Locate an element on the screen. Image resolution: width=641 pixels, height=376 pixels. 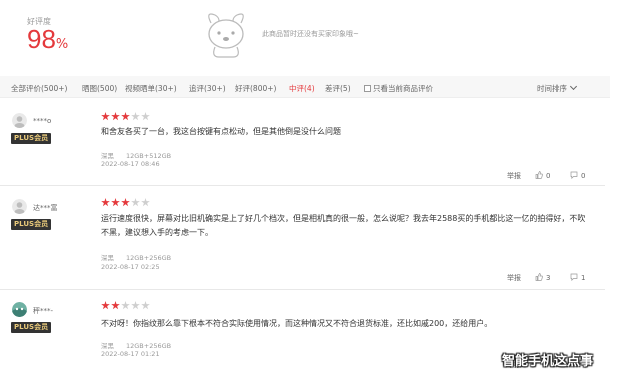
filter-negative: 差评(5) is located at coordinates (338, 88).